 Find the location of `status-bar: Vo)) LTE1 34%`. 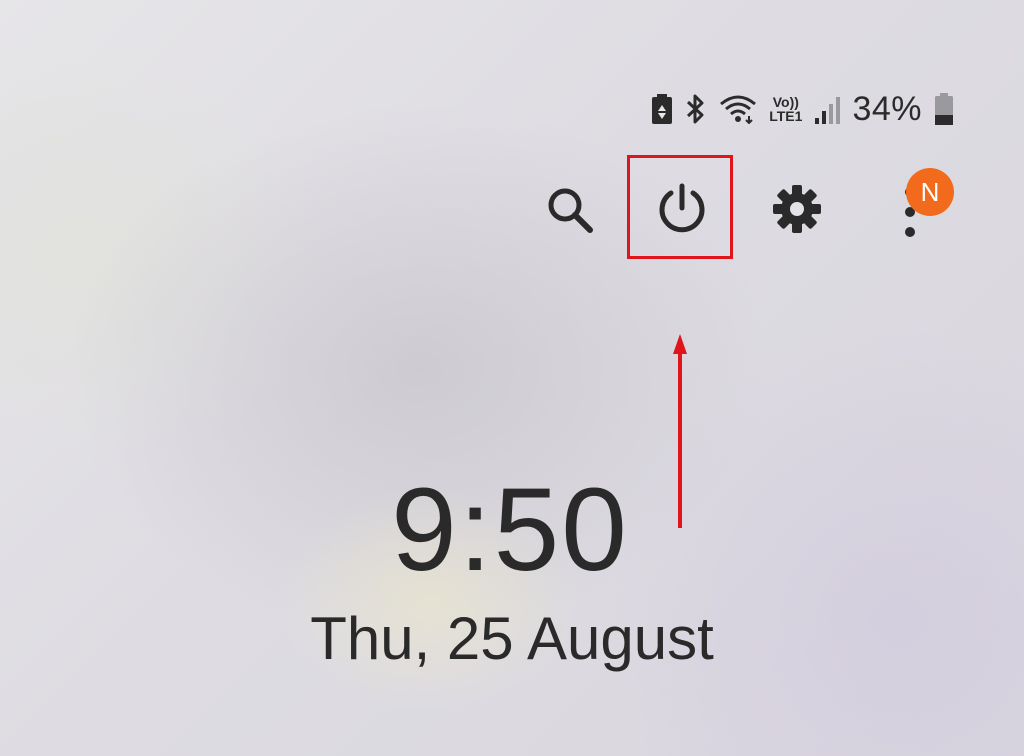

status-bar: Vo)) LTE1 34% is located at coordinates (802, 109).